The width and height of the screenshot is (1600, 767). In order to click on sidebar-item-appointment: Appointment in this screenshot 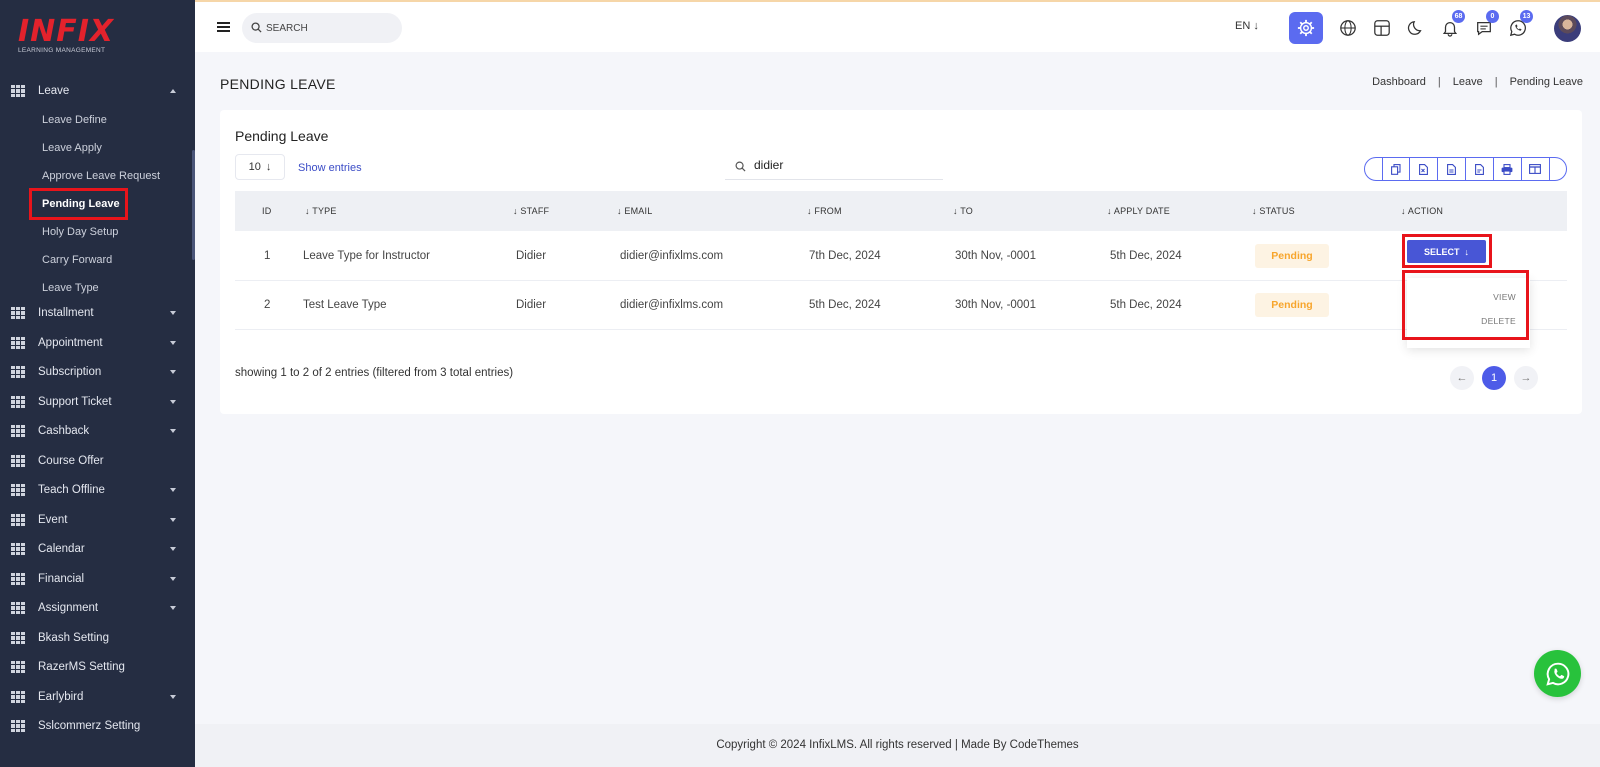, I will do `click(95, 343)`.